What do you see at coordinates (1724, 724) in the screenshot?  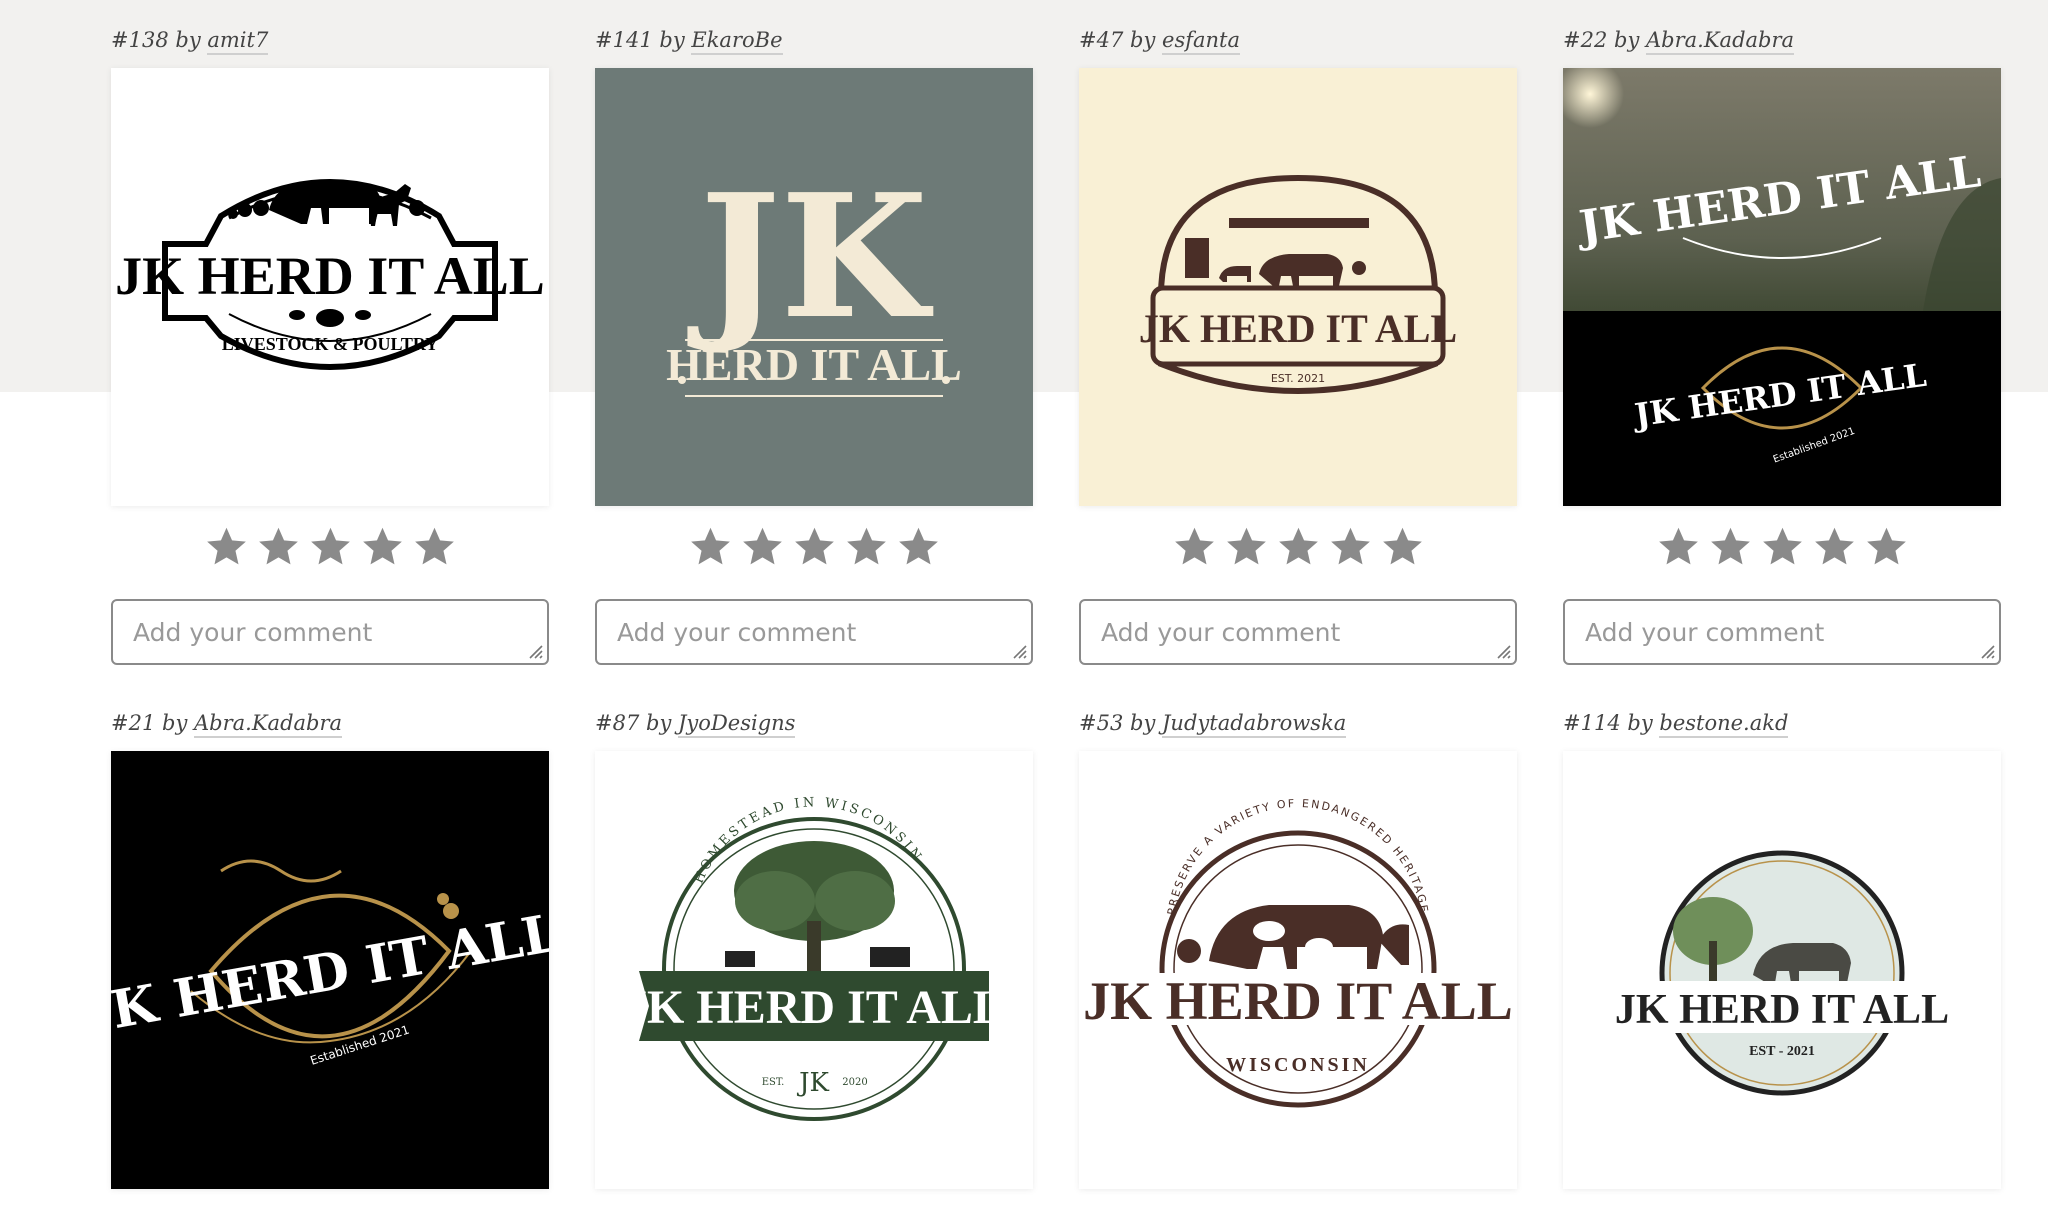 I see `designer-link: bestone.akd` at bounding box center [1724, 724].